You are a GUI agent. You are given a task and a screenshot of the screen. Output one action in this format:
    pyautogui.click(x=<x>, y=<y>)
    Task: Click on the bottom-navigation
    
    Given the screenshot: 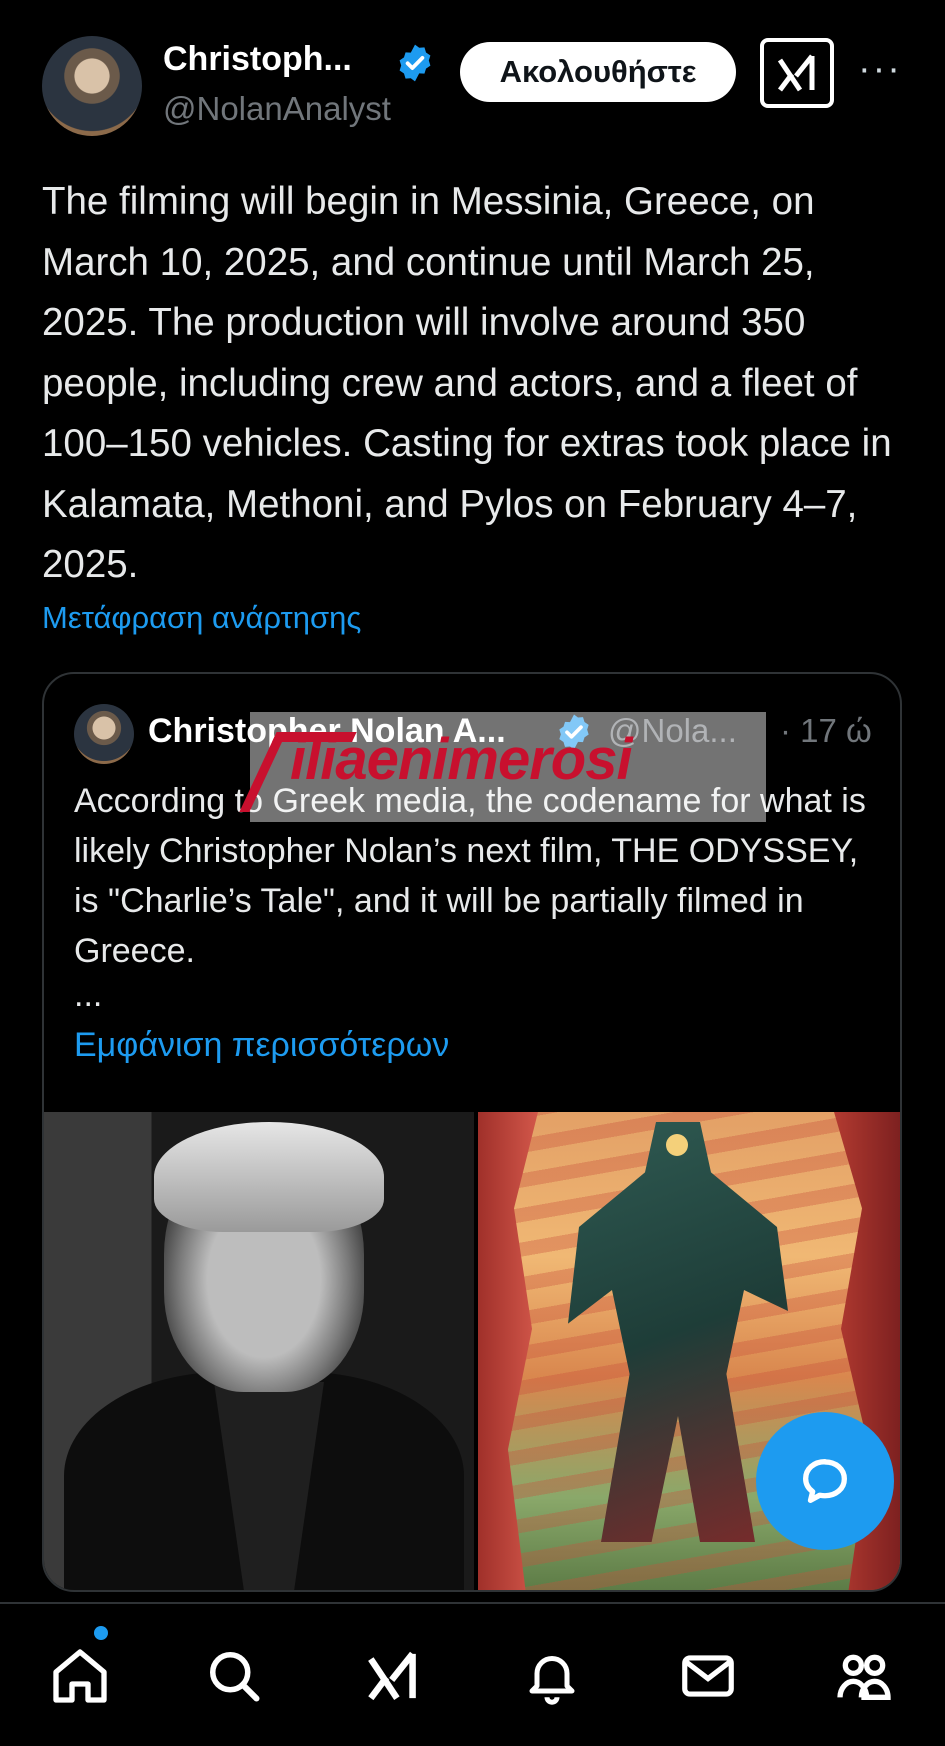 What is the action you would take?
    pyautogui.click(x=472, y=1674)
    